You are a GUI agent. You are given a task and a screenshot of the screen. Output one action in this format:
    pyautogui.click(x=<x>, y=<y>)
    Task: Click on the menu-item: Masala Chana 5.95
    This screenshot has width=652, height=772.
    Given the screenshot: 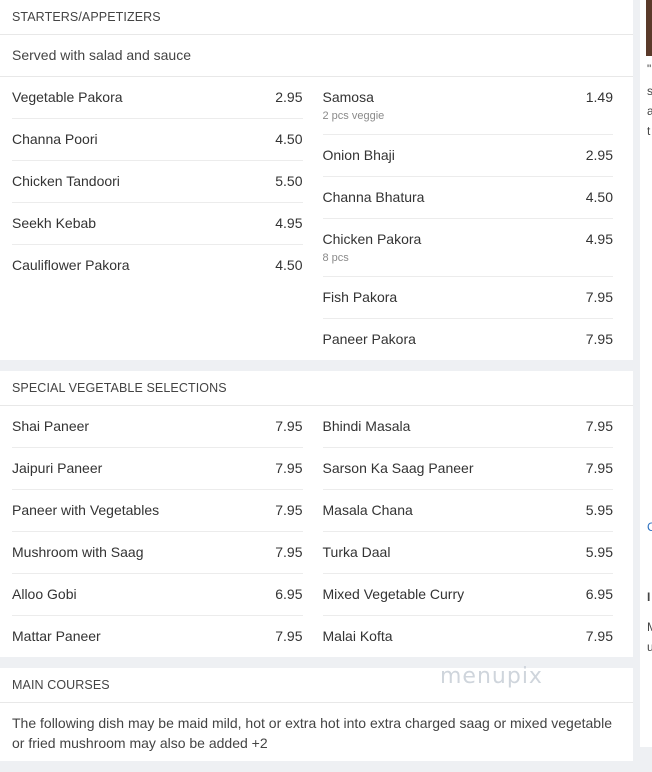 What is the action you would take?
    pyautogui.click(x=467, y=511)
    